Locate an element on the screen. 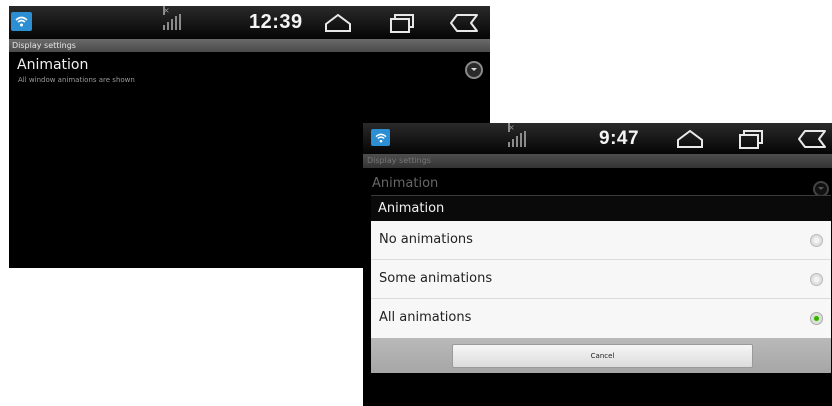  option-some-animations: Some animations is located at coordinates (601, 279).